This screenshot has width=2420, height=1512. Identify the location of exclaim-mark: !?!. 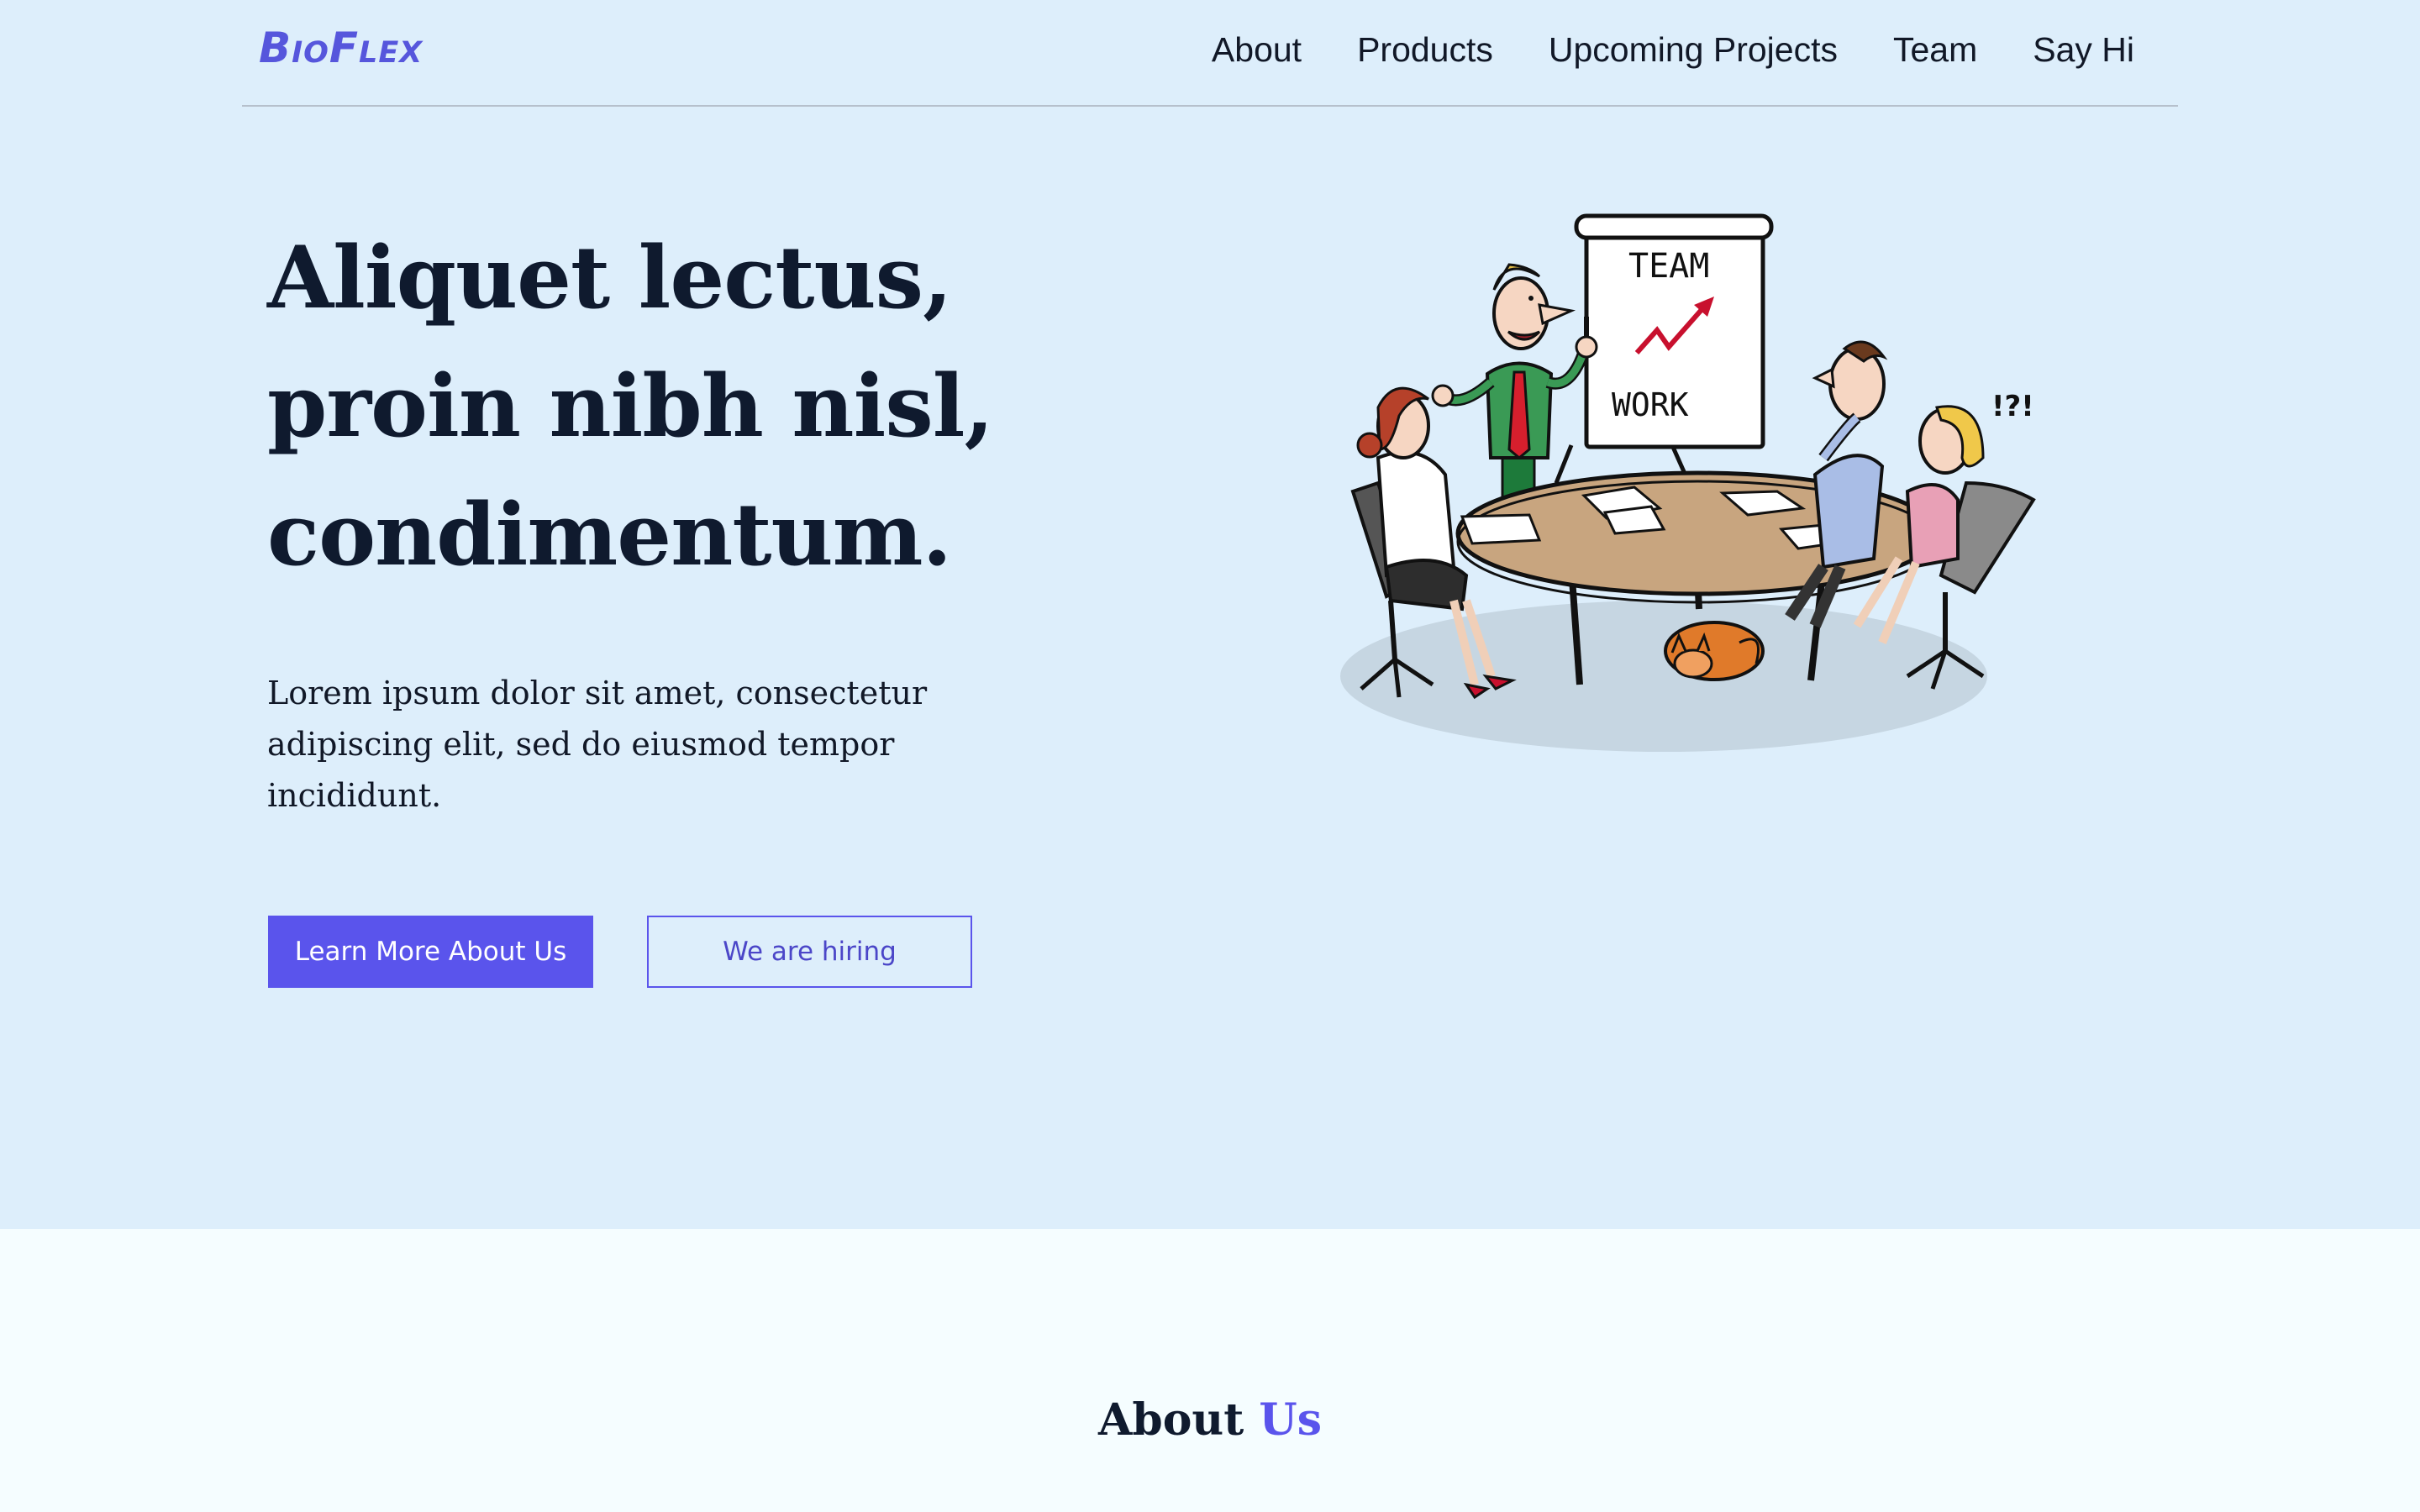
(2012, 406).